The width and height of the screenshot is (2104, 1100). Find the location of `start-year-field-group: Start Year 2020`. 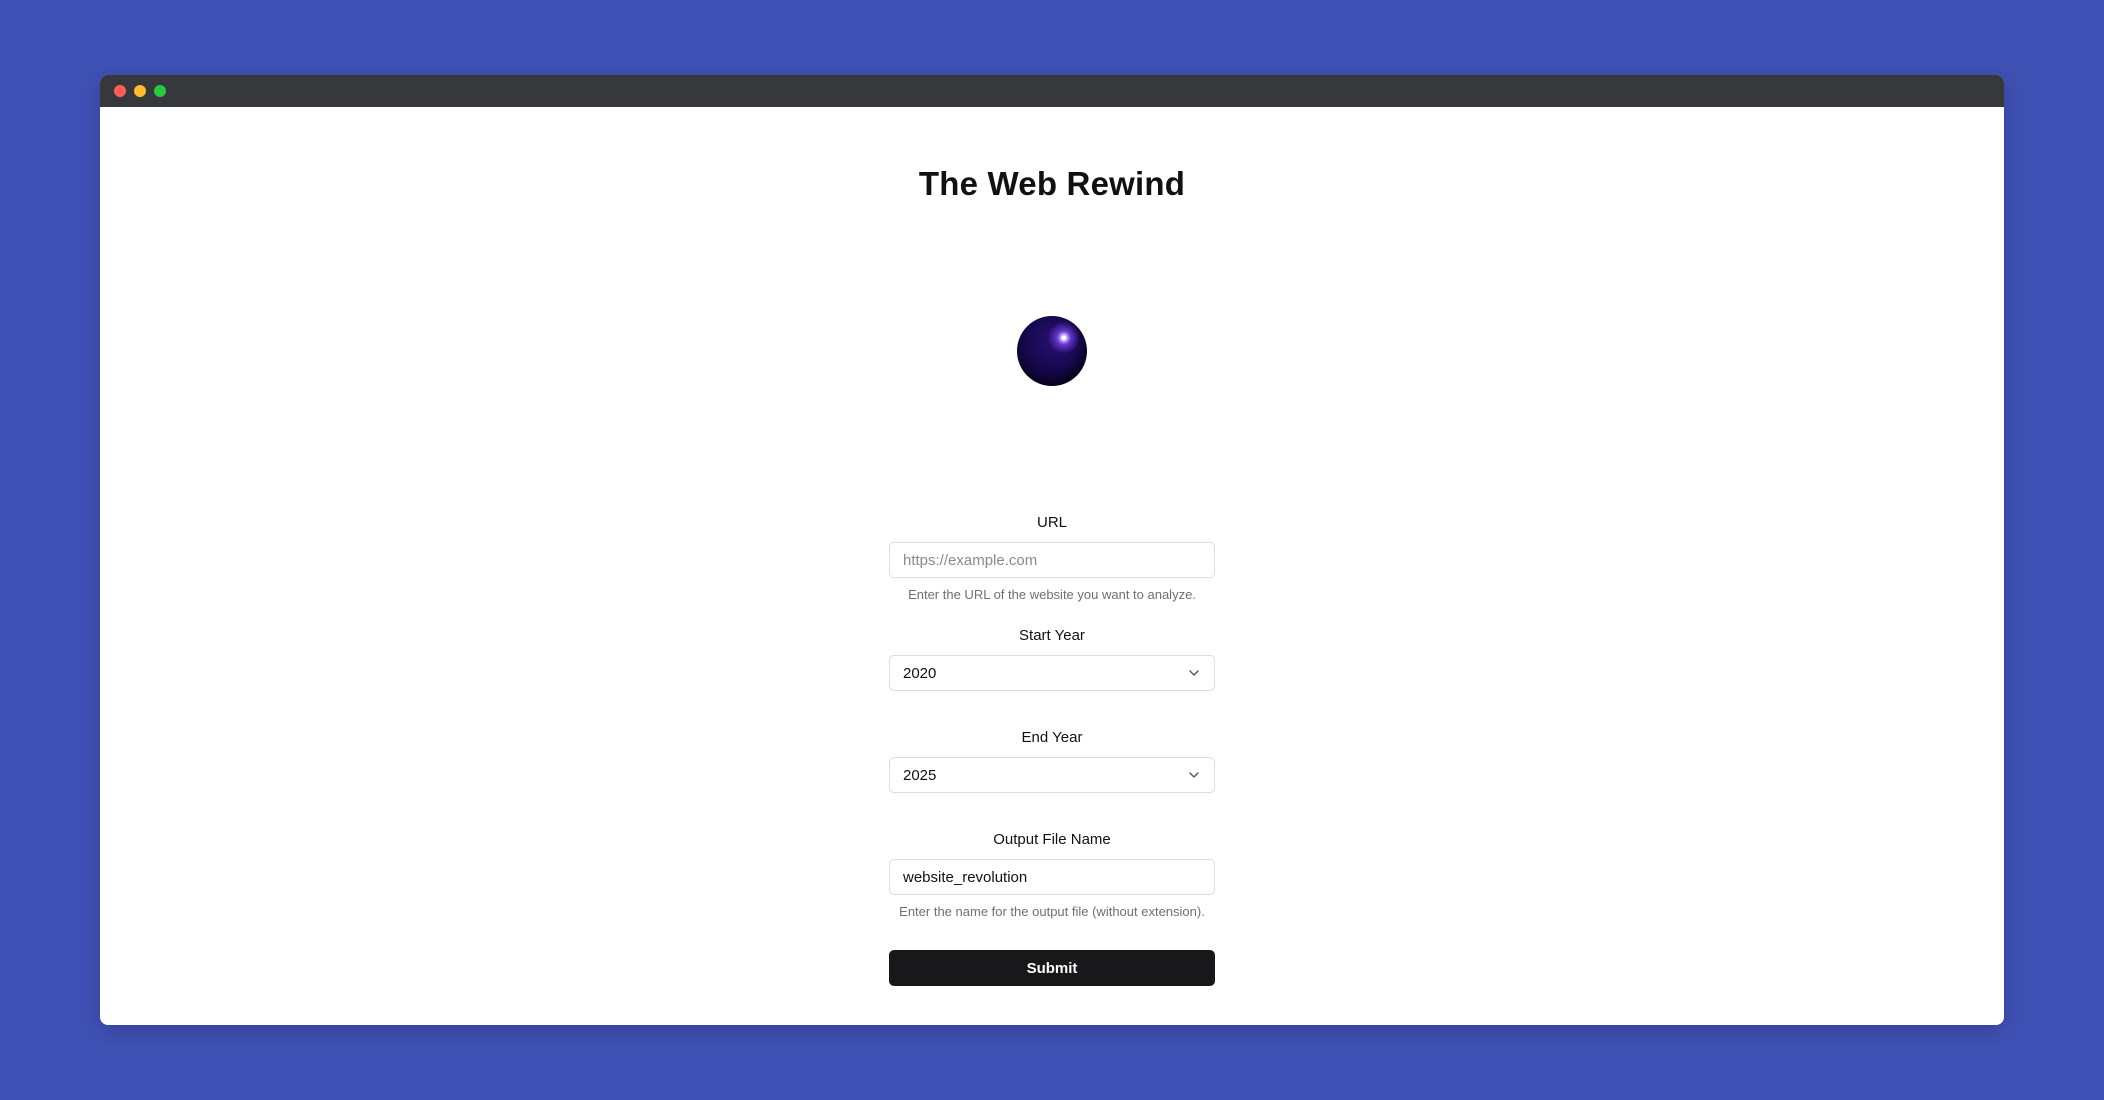

start-year-field-group: Start Year 2020 is located at coordinates (1052, 659).